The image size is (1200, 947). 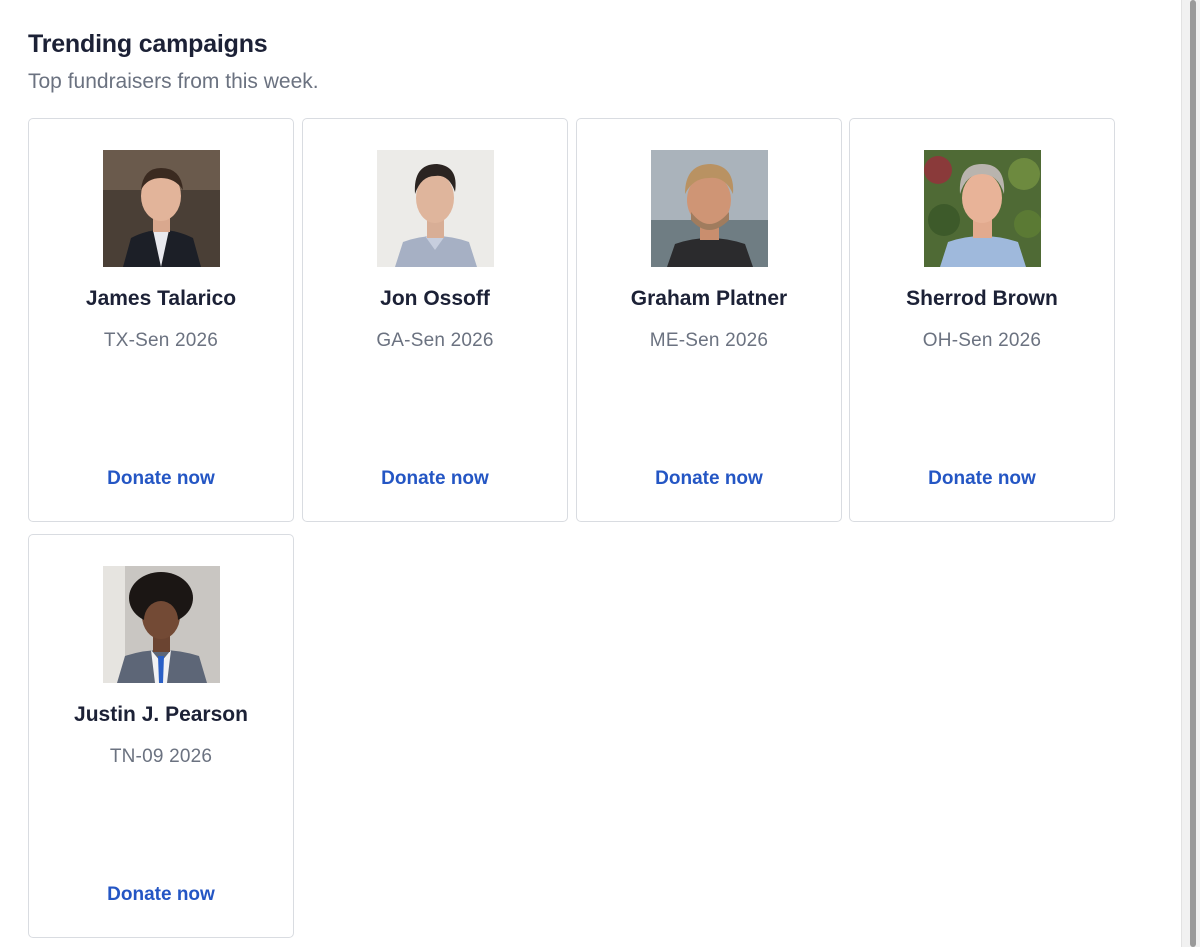 What do you see at coordinates (709, 320) in the screenshot?
I see `campaign-card: Graham Platner ME-Sen 2026 Donate now` at bounding box center [709, 320].